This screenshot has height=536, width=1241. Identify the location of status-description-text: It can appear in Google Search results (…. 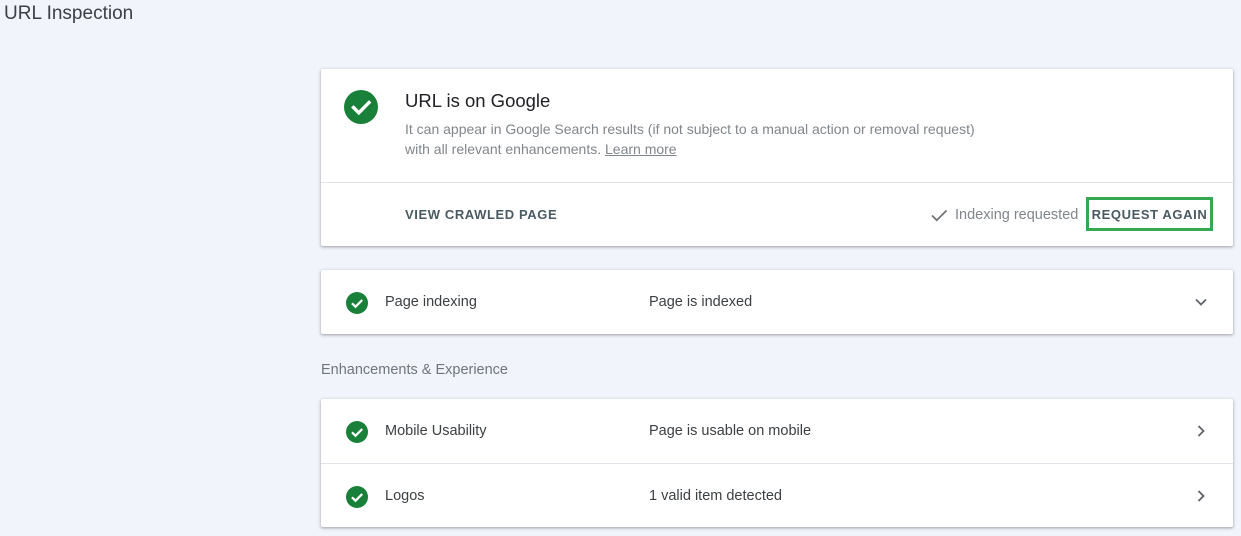
(690, 139).